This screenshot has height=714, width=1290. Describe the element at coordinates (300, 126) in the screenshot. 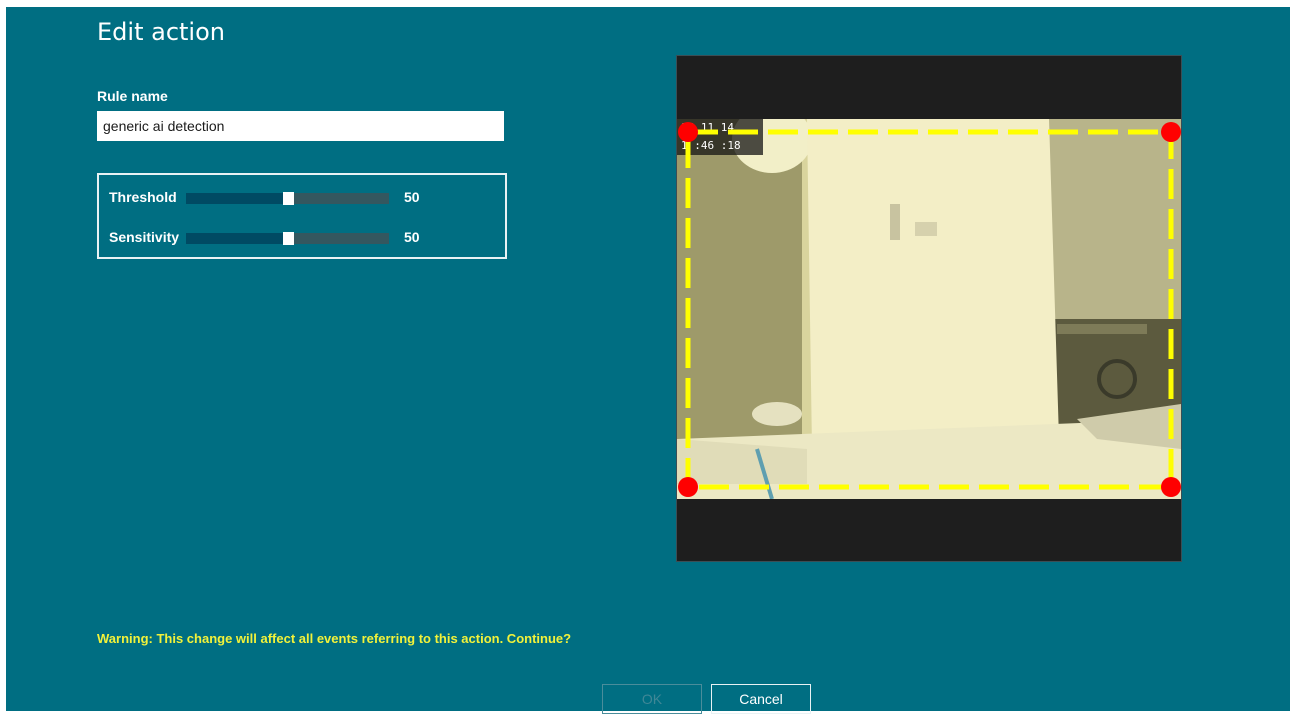

I see `rule-name-input` at that location.